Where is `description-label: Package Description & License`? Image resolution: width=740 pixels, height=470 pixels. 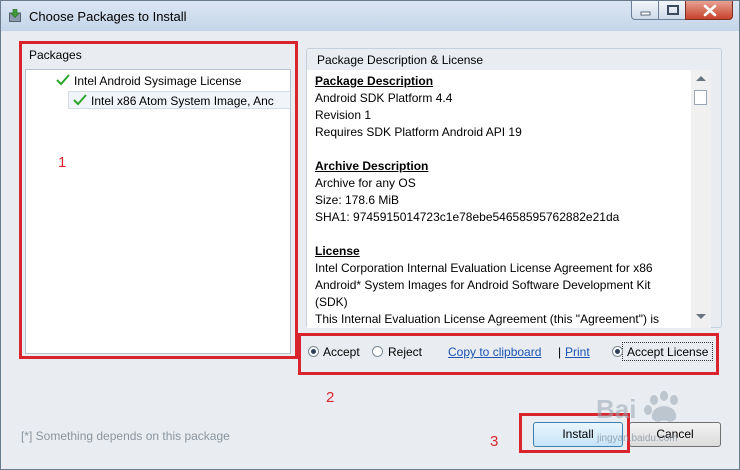 description-label: Package Description & License is located at coordinates (400, 60).